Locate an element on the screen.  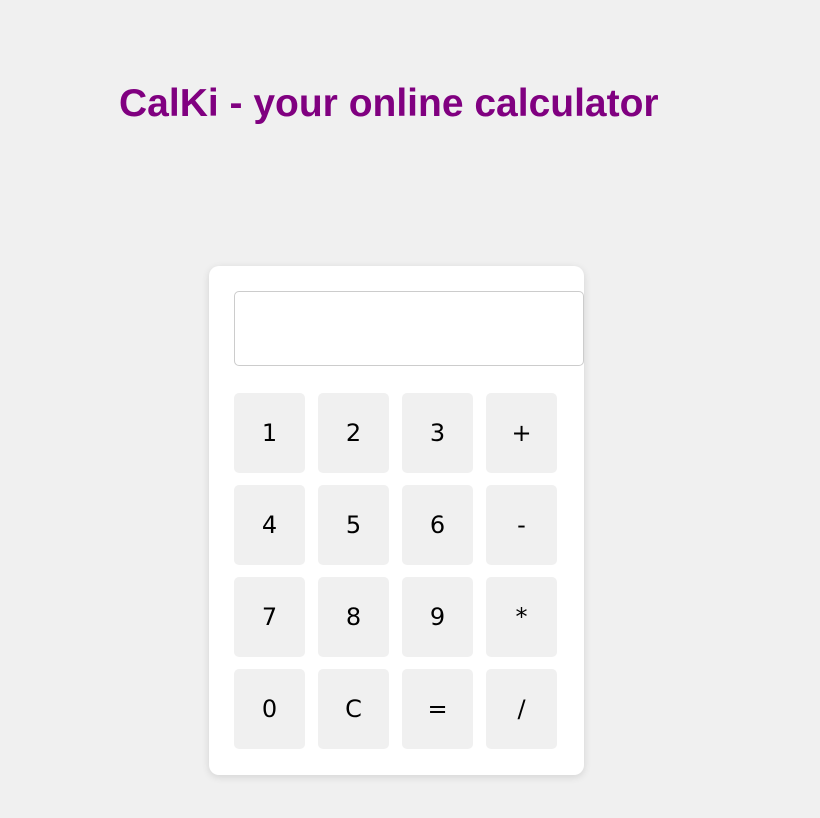
key-4: 4 is located at coordinates (269, 525).